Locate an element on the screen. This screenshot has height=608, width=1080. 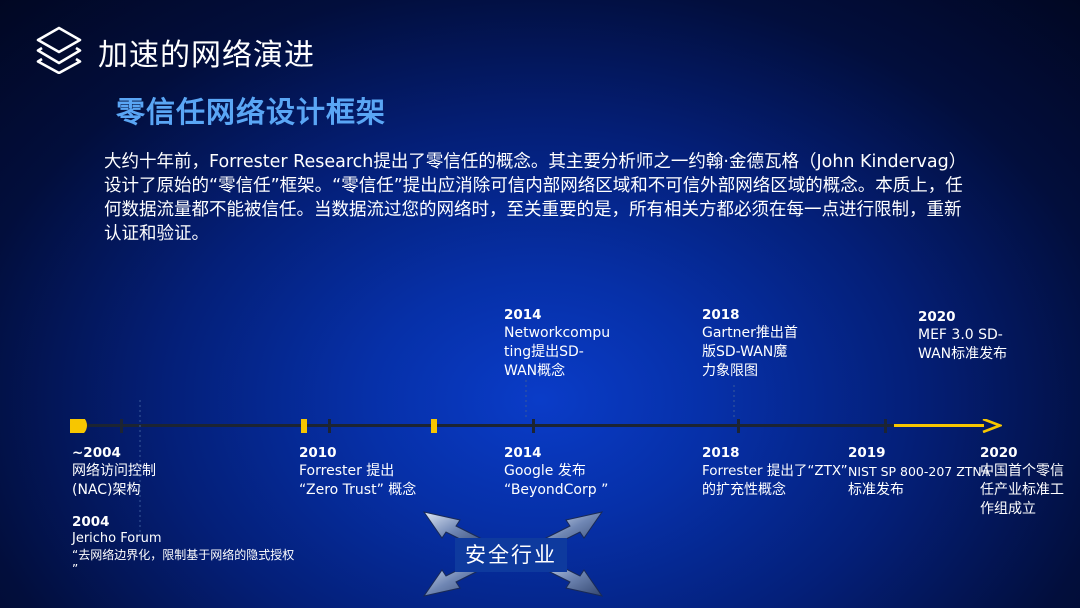
event-line: NIST SP 800-207 ZTNA is located at coordinates (919, 471).